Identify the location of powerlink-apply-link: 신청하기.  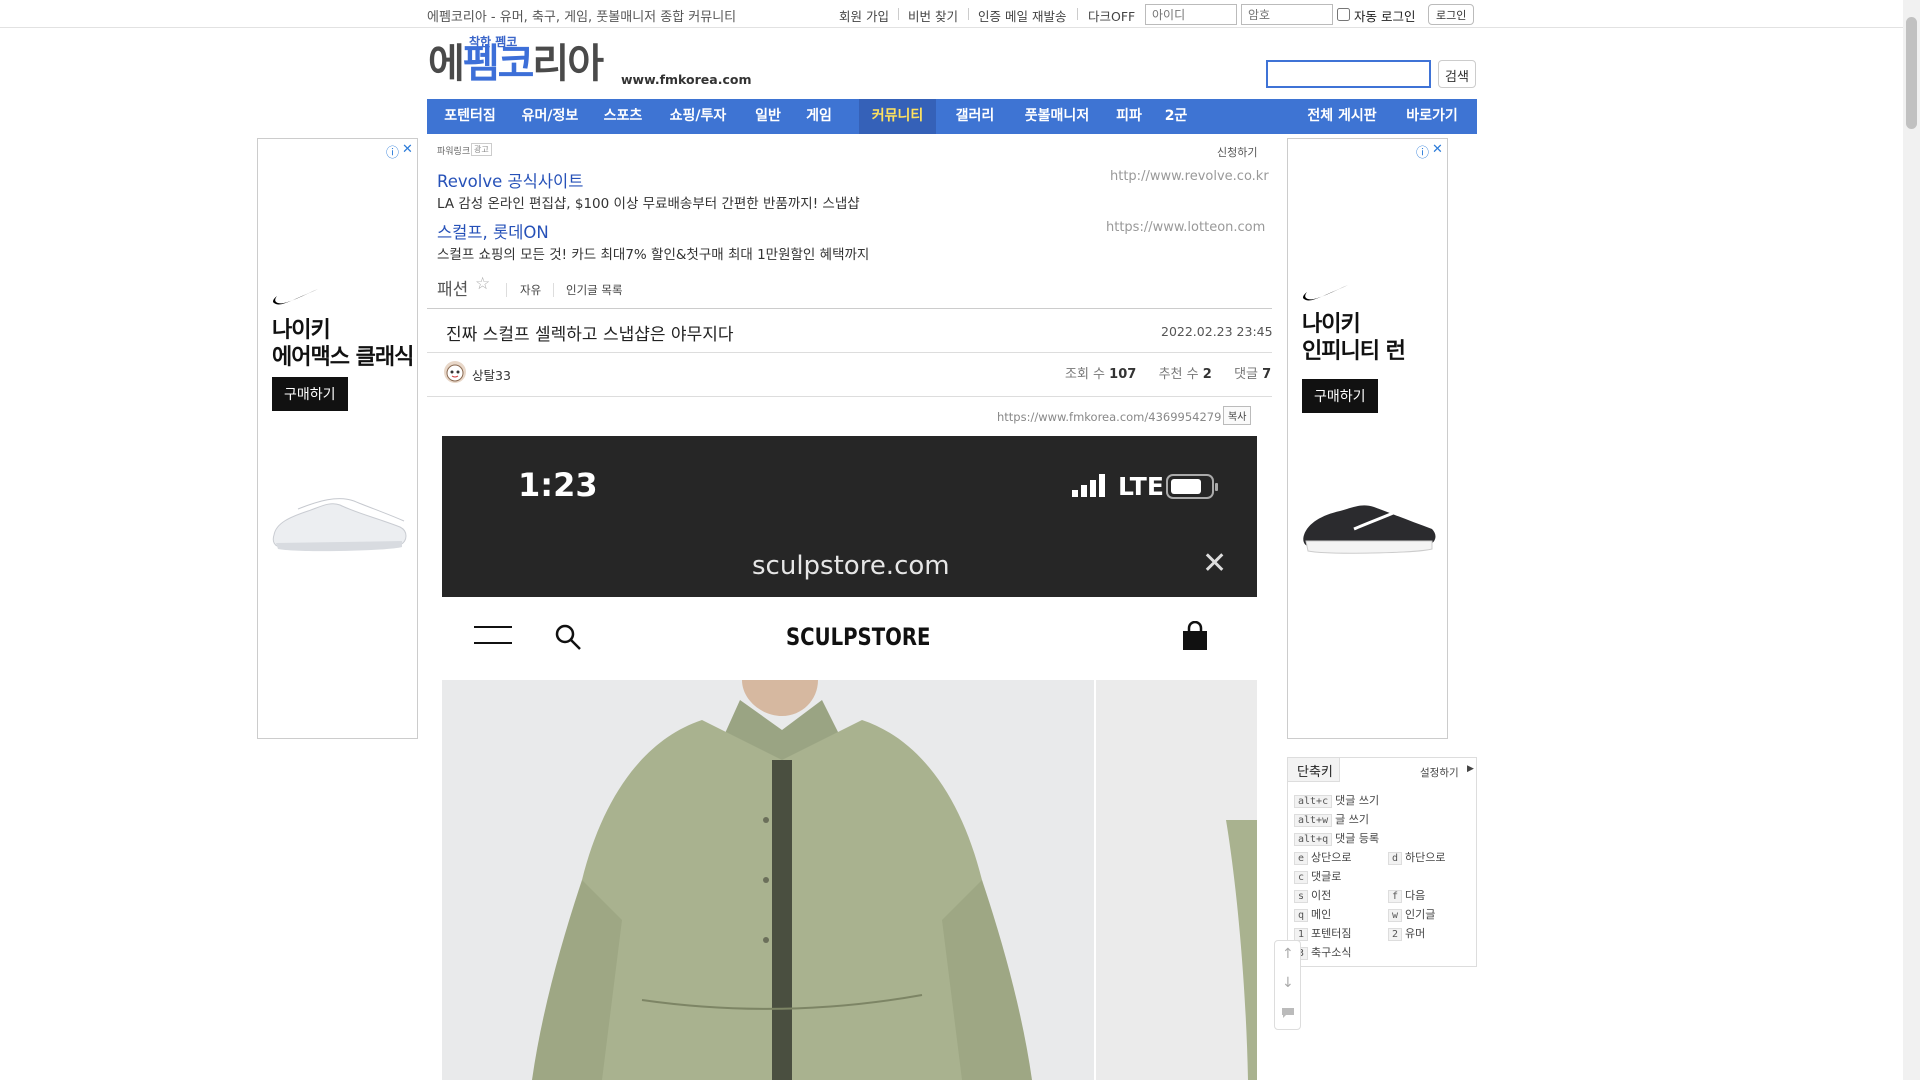
(1237, 152).